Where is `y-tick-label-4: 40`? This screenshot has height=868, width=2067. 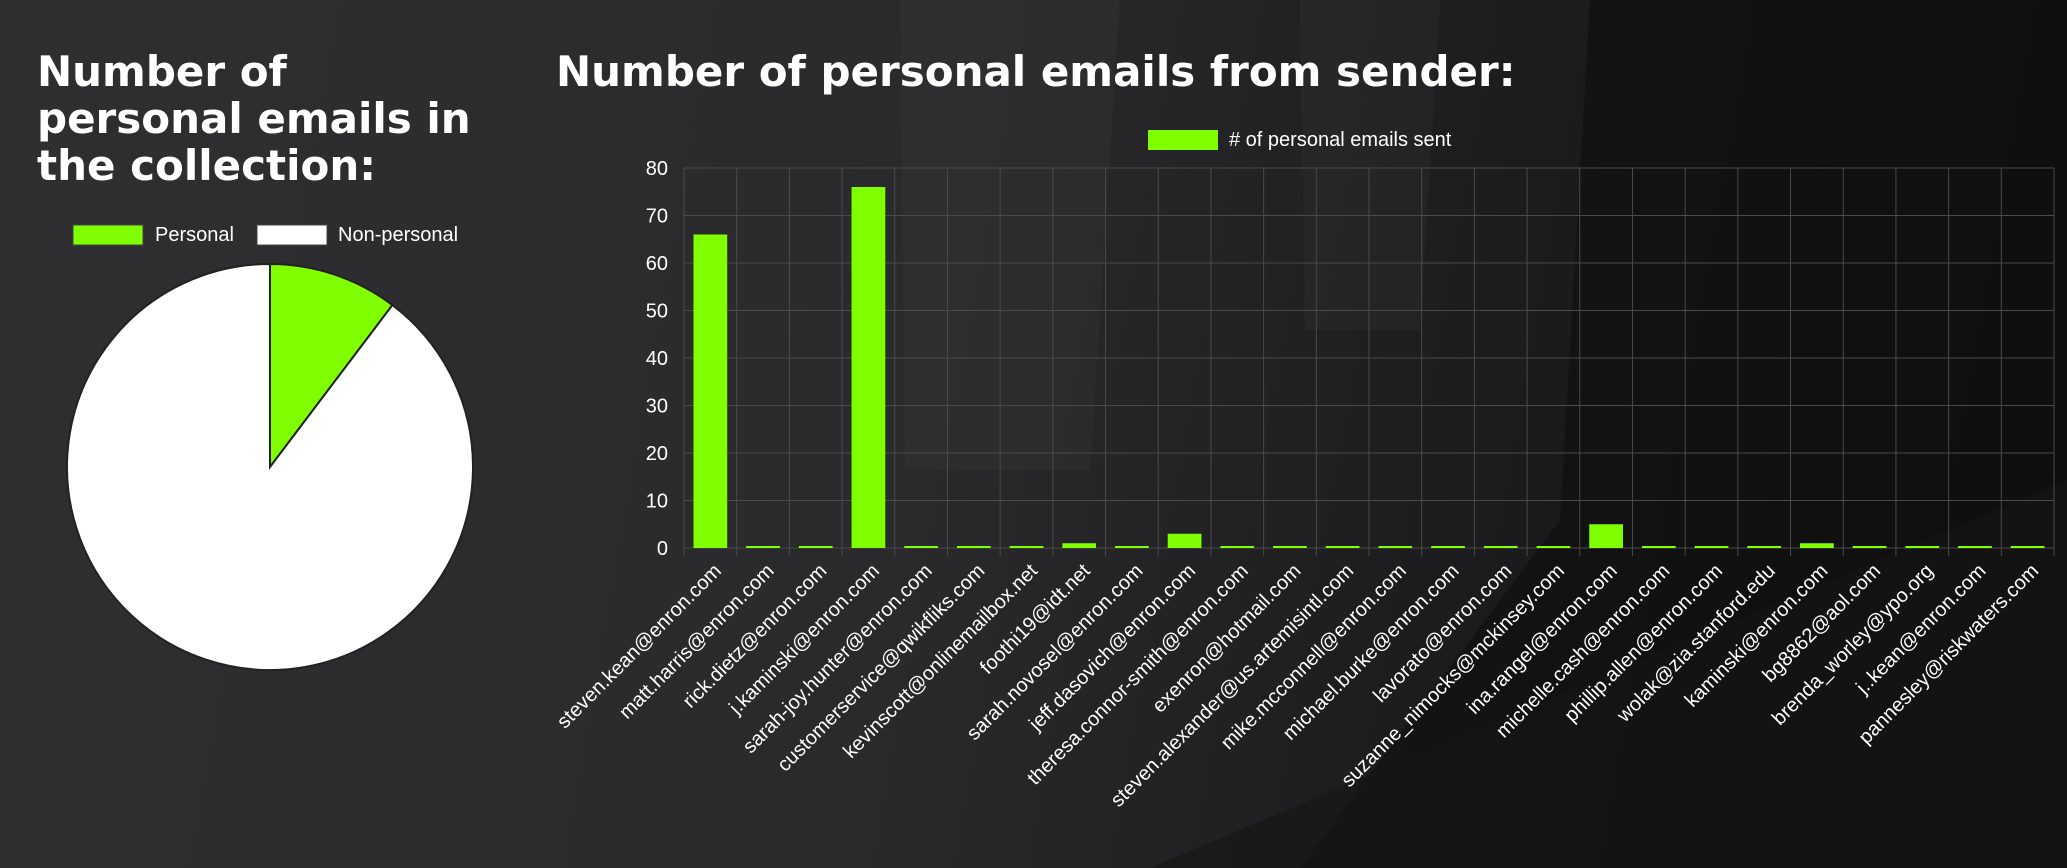 y-tick-label-4: 40 is located at coordinates (657, 359).